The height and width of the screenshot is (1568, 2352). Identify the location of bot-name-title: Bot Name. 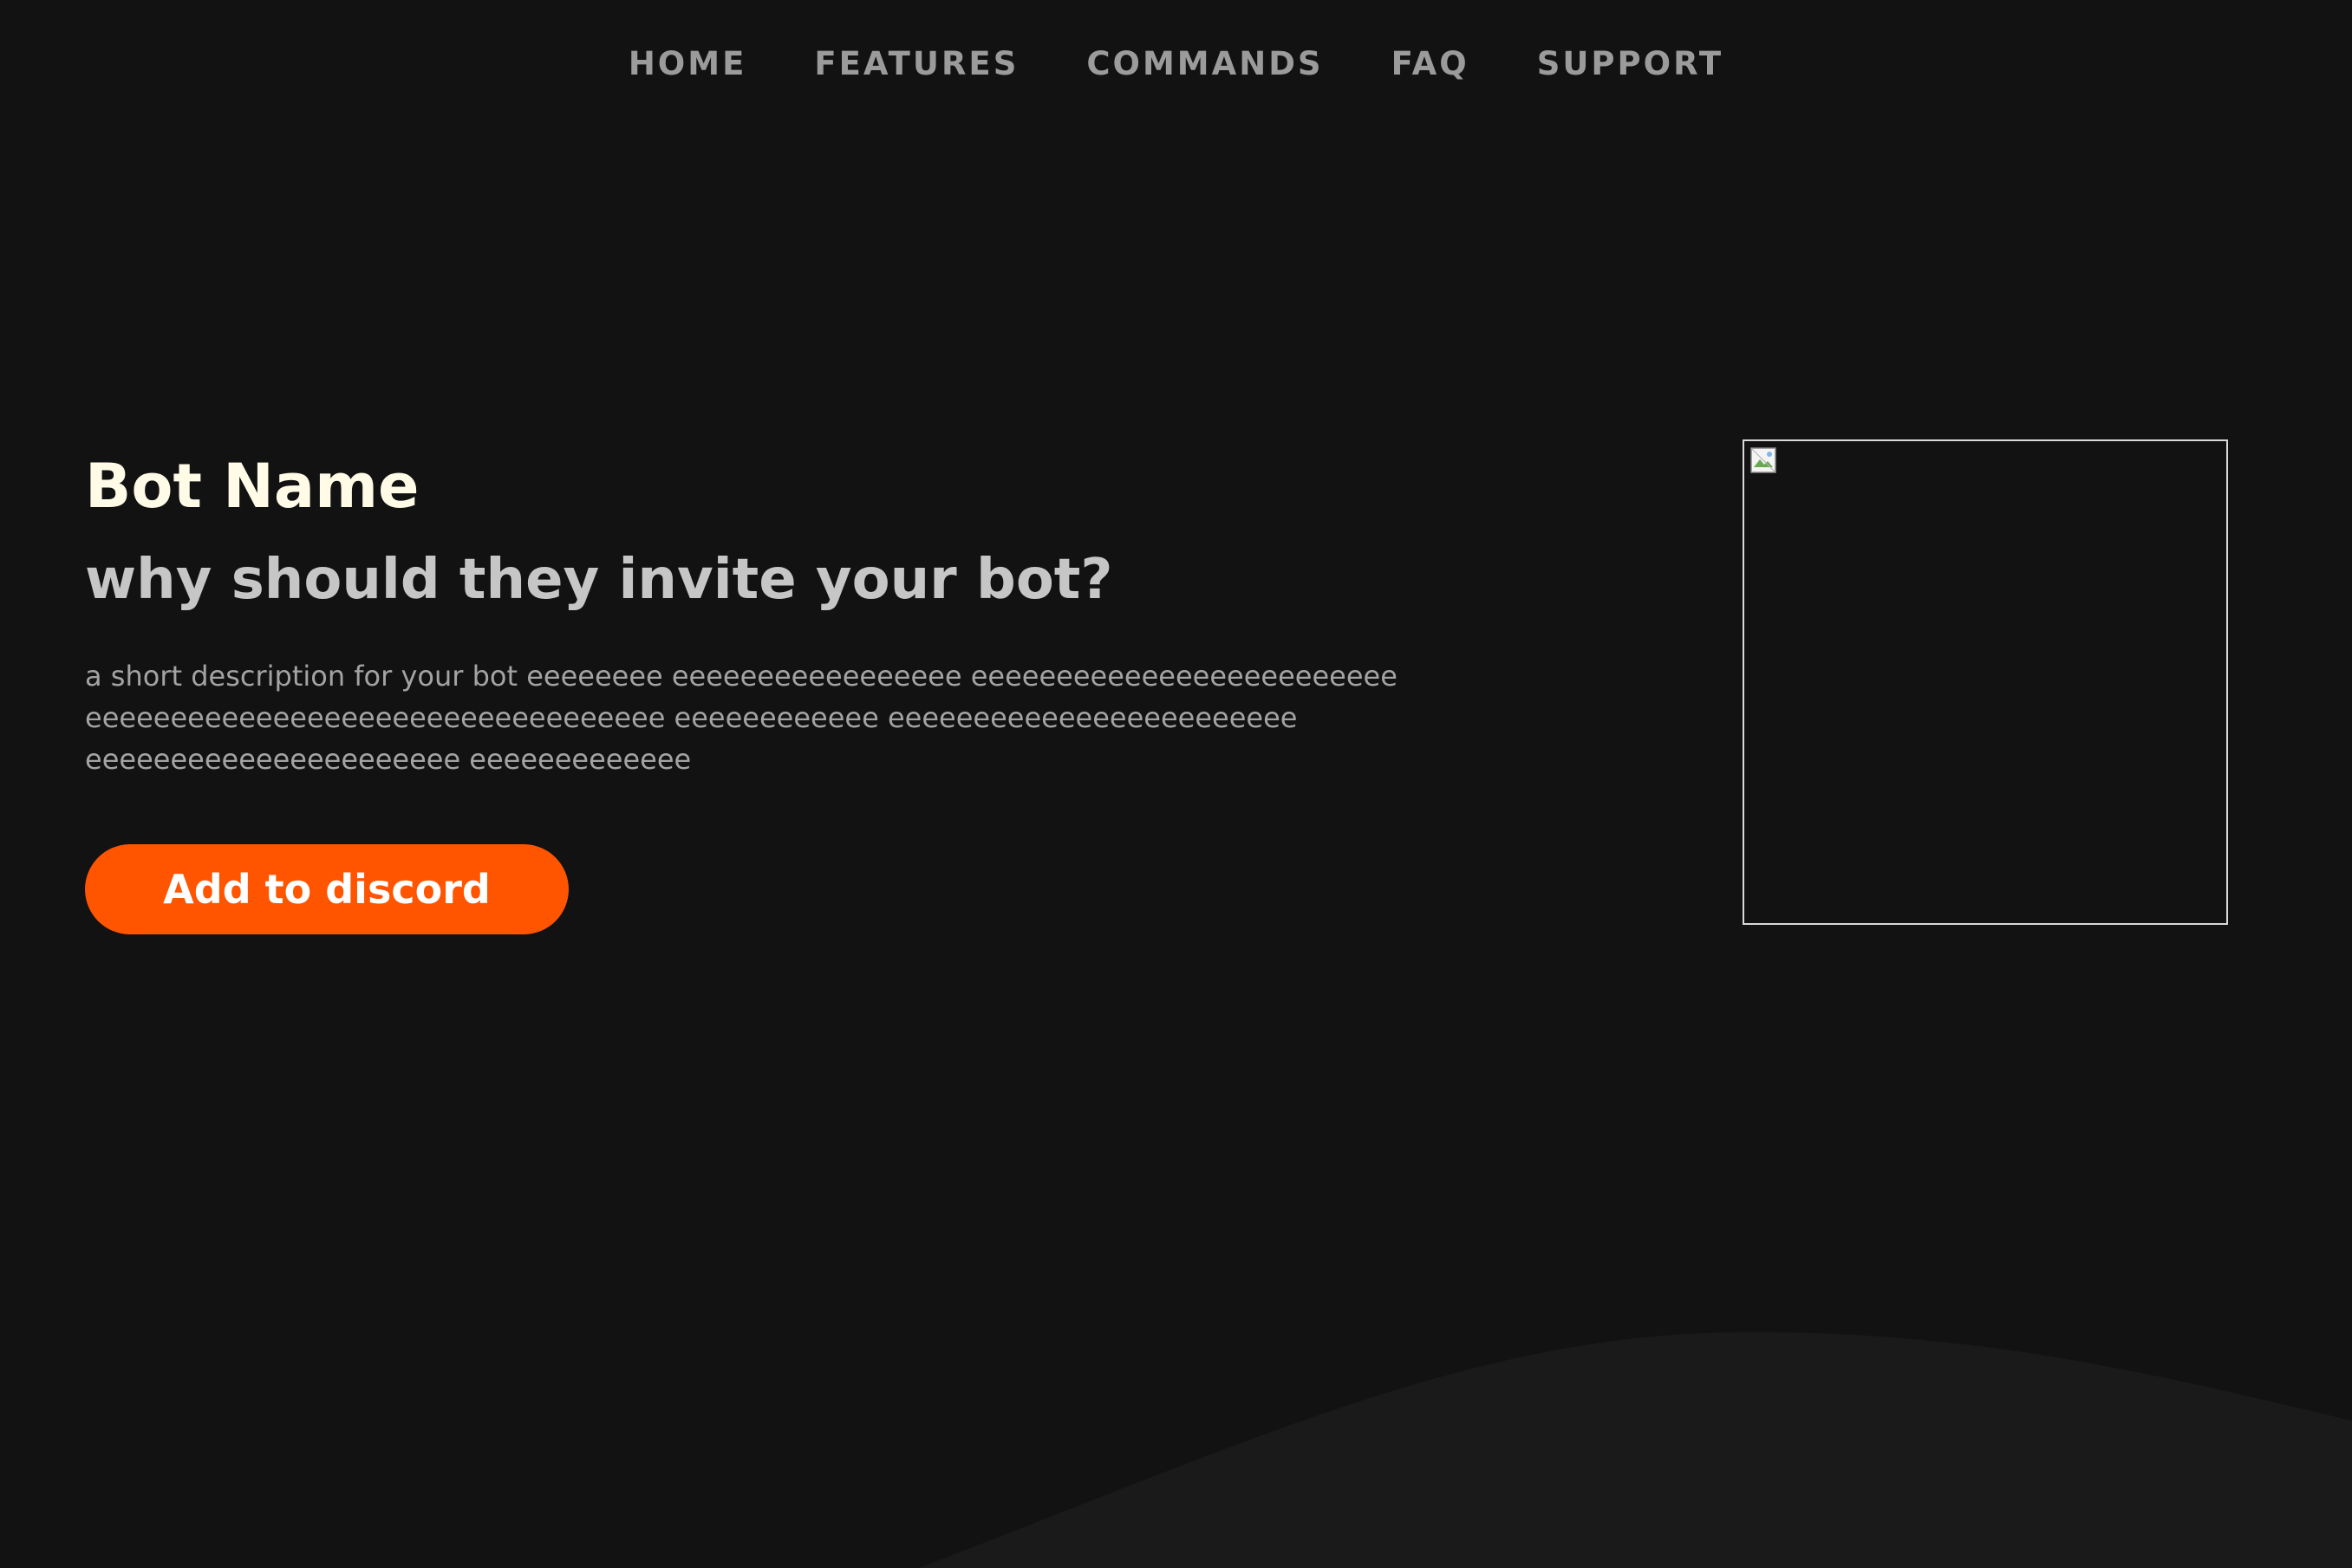
(252, 486).